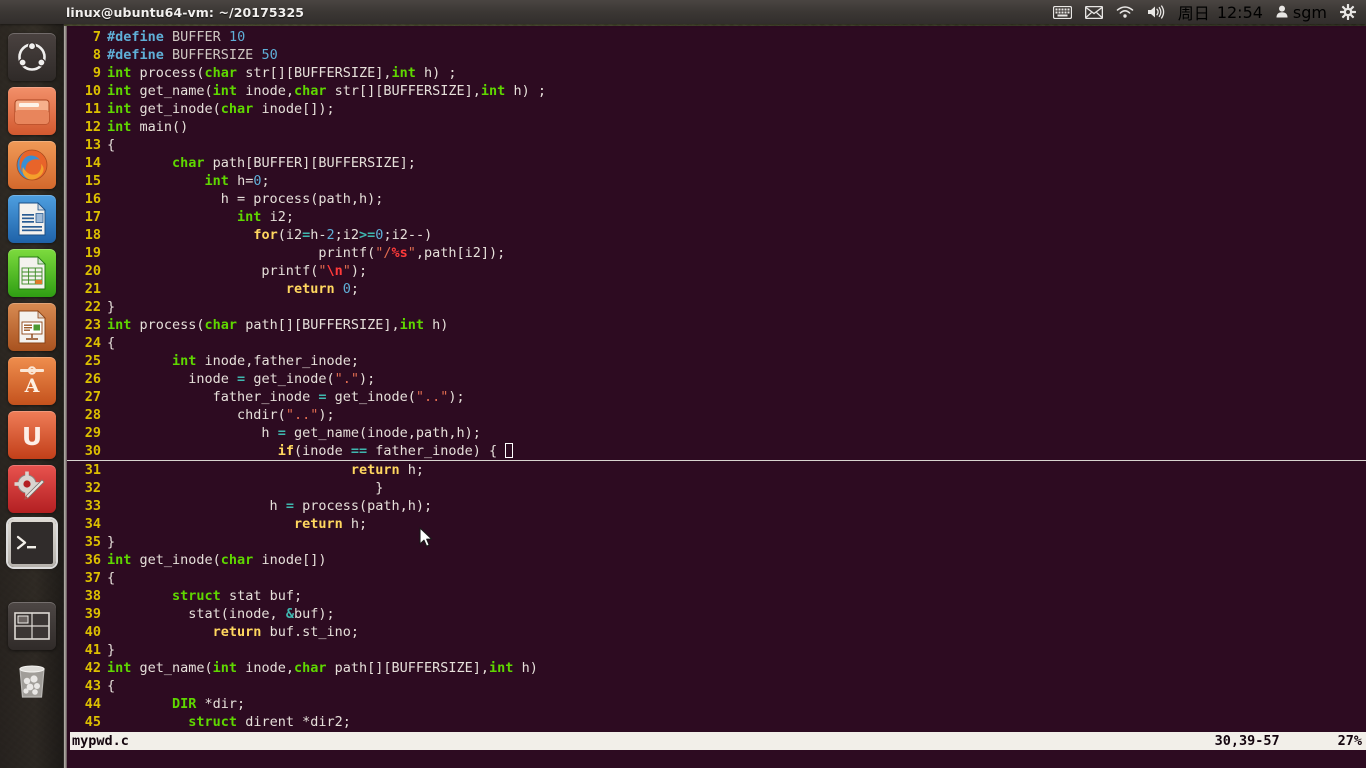 This screenshot has height=768, width=1366. Describe the element at coordinates (32, 273) in the screenshot. I see `launcher-item-libreoffice-calc` at that location.